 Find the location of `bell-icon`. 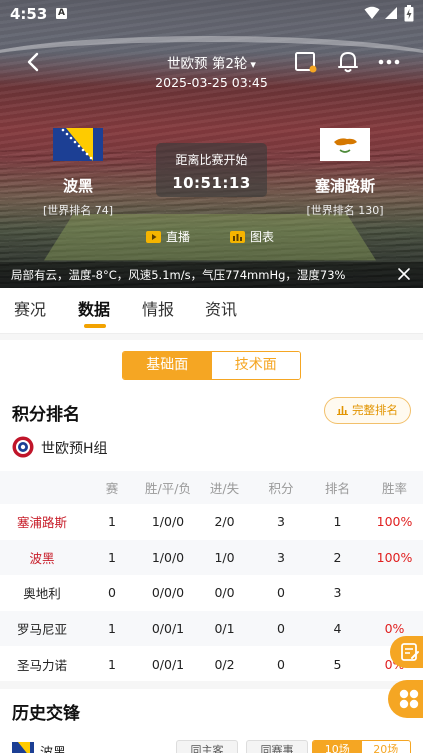

bell-icon is located at coordinates (348, 62).